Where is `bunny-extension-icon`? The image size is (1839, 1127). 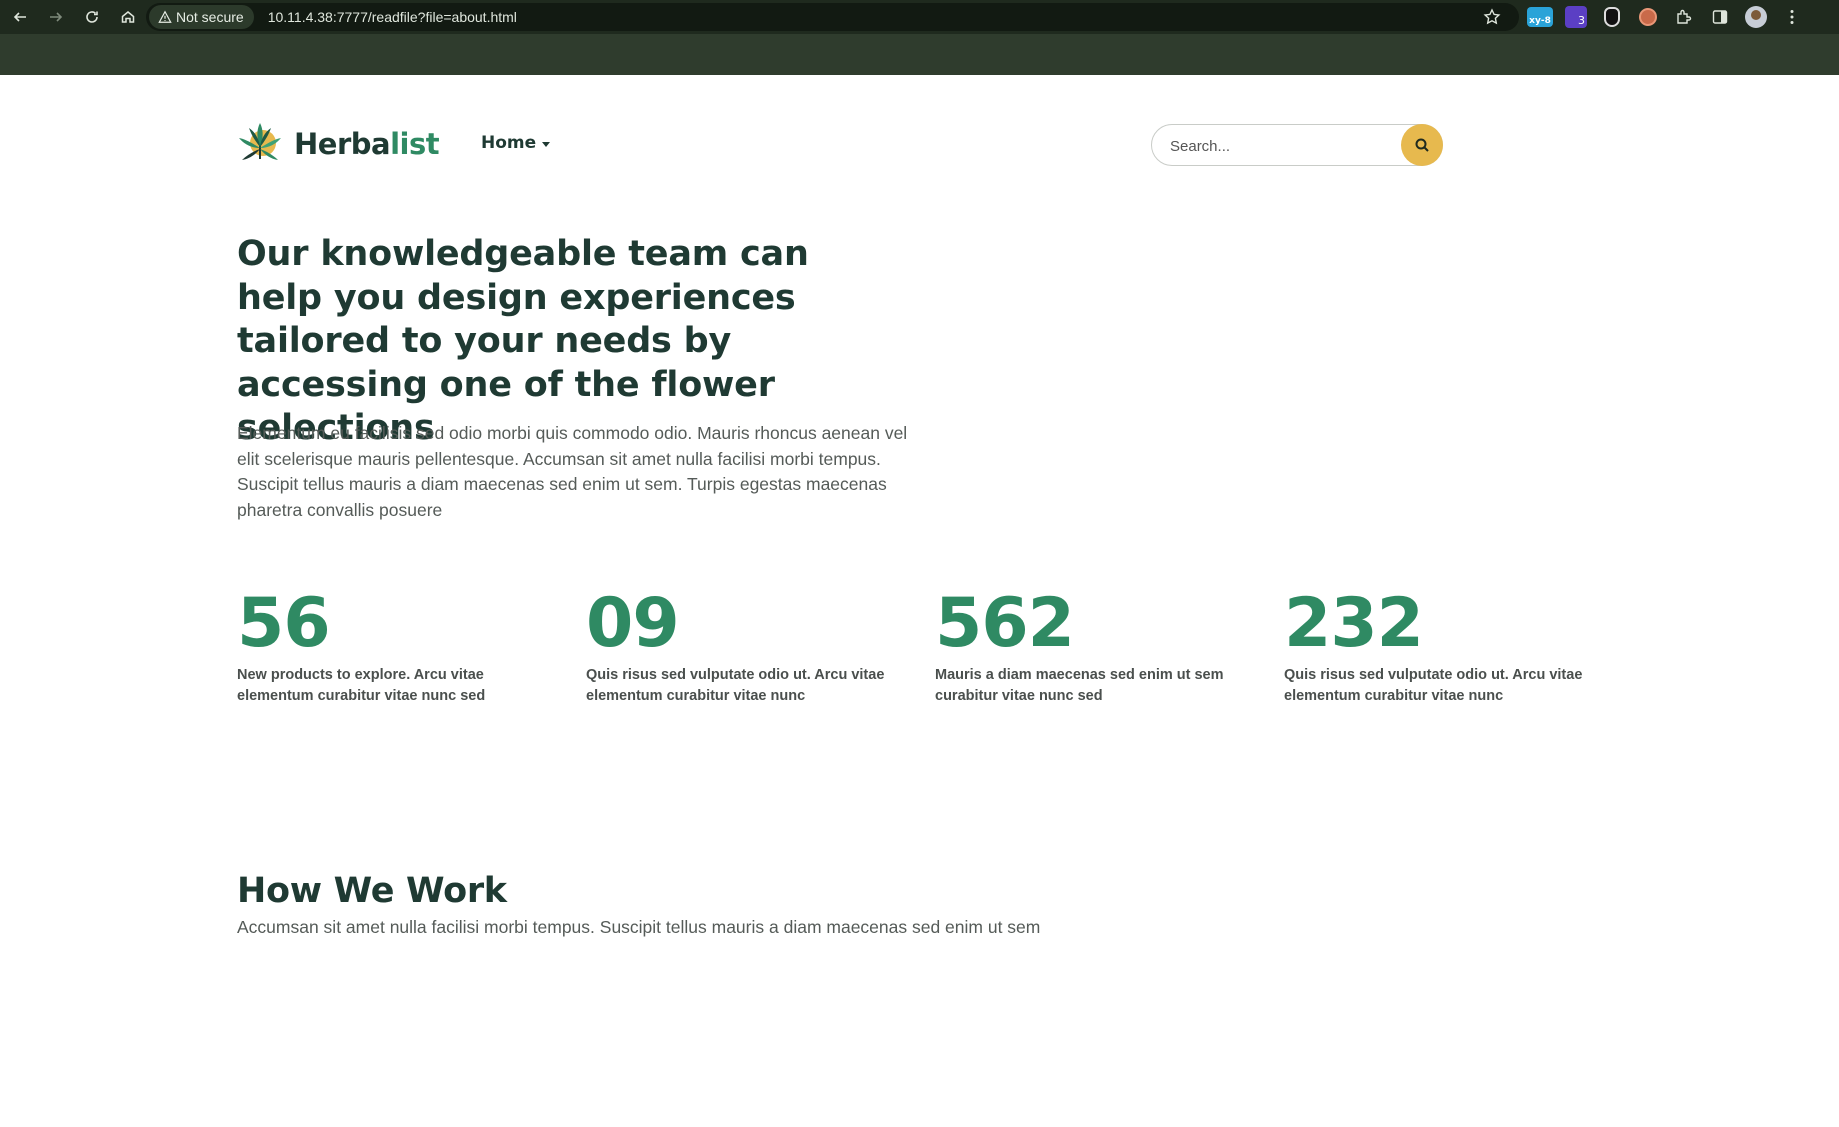 bunny-extension-icon is located at coordinates (1612, 17).